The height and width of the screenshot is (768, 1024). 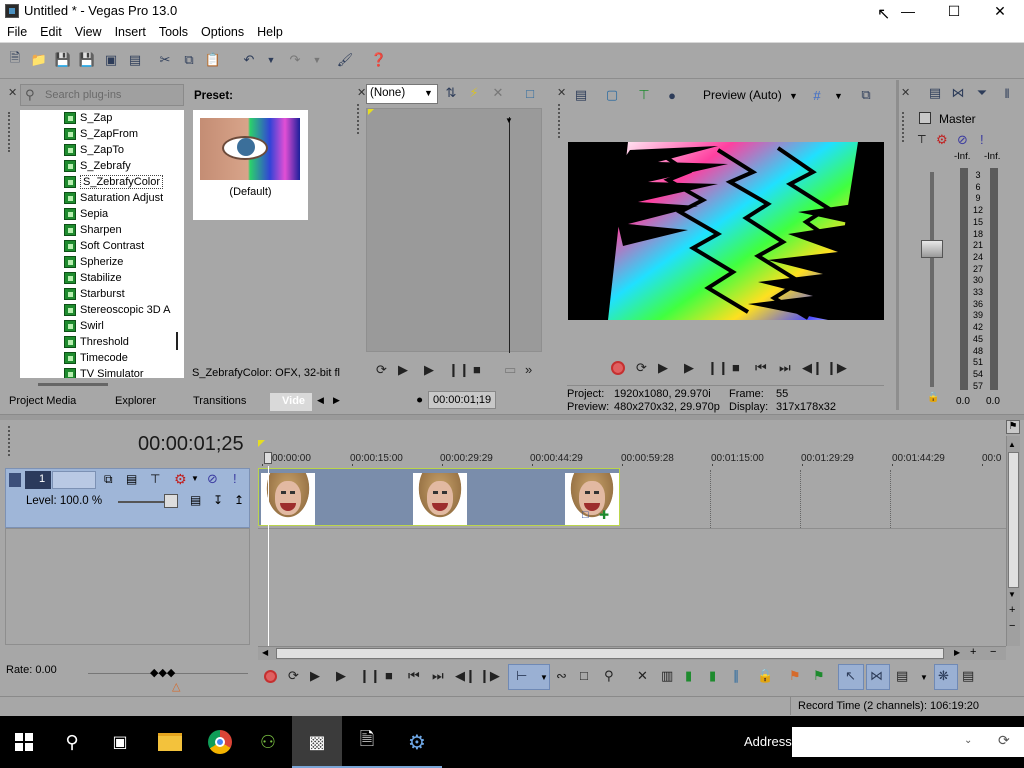 I want to click on lock-event-icon: 🔒, so click(x=765, y=676).